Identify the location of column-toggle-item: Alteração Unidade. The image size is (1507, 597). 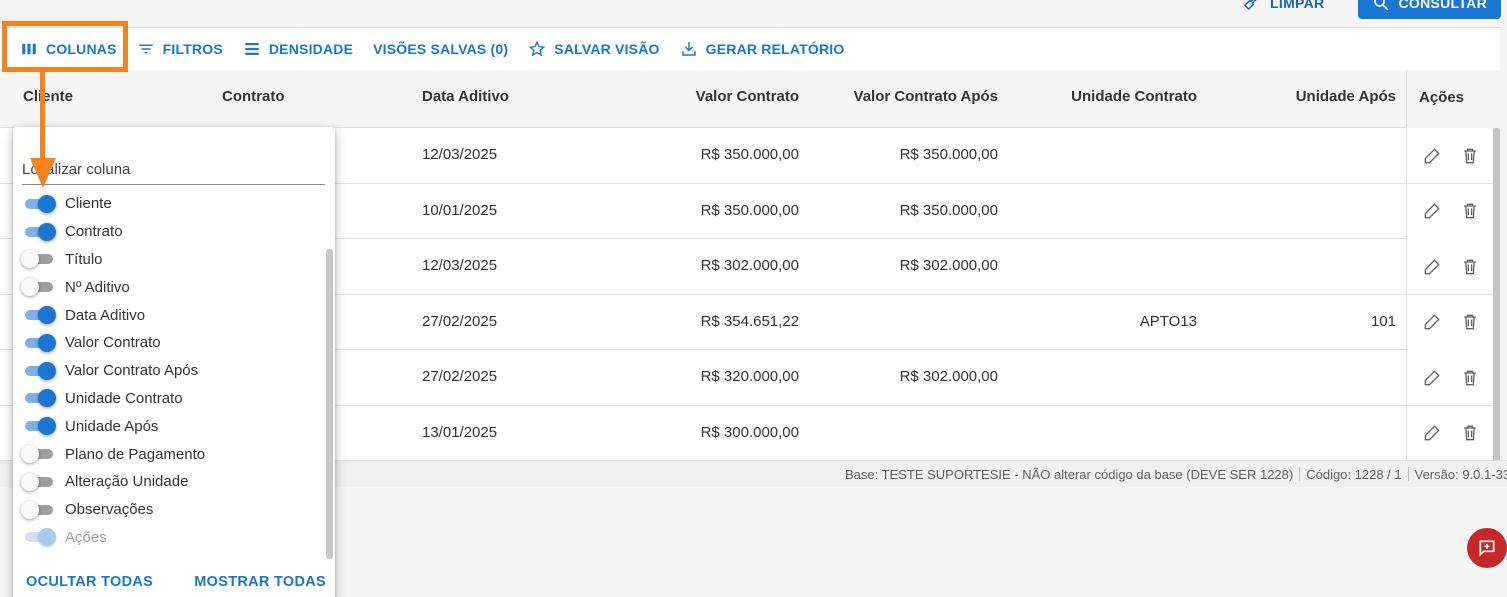
(113, 482).